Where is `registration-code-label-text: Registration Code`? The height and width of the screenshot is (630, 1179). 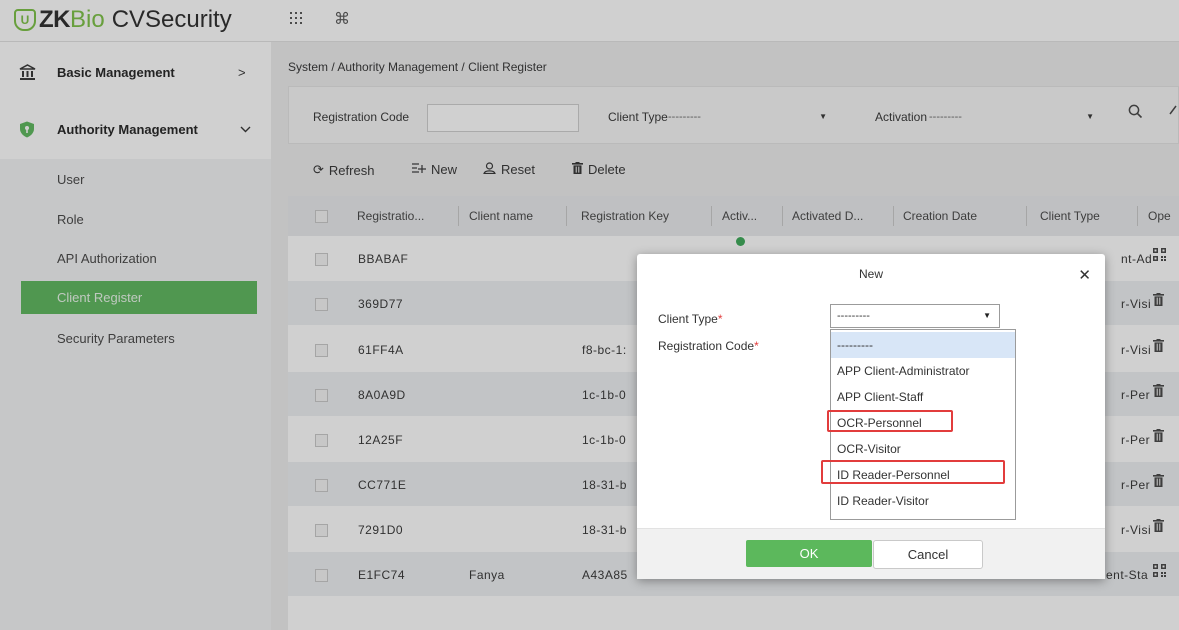
registration-code-label-text: Registration Code is located at coordinates (706, 346).